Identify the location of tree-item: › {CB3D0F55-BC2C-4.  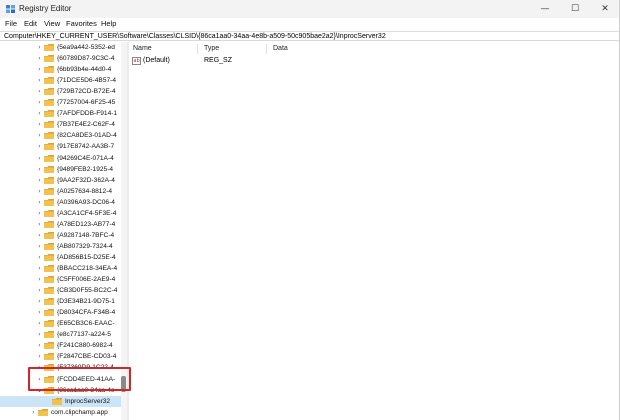
(60, 290).